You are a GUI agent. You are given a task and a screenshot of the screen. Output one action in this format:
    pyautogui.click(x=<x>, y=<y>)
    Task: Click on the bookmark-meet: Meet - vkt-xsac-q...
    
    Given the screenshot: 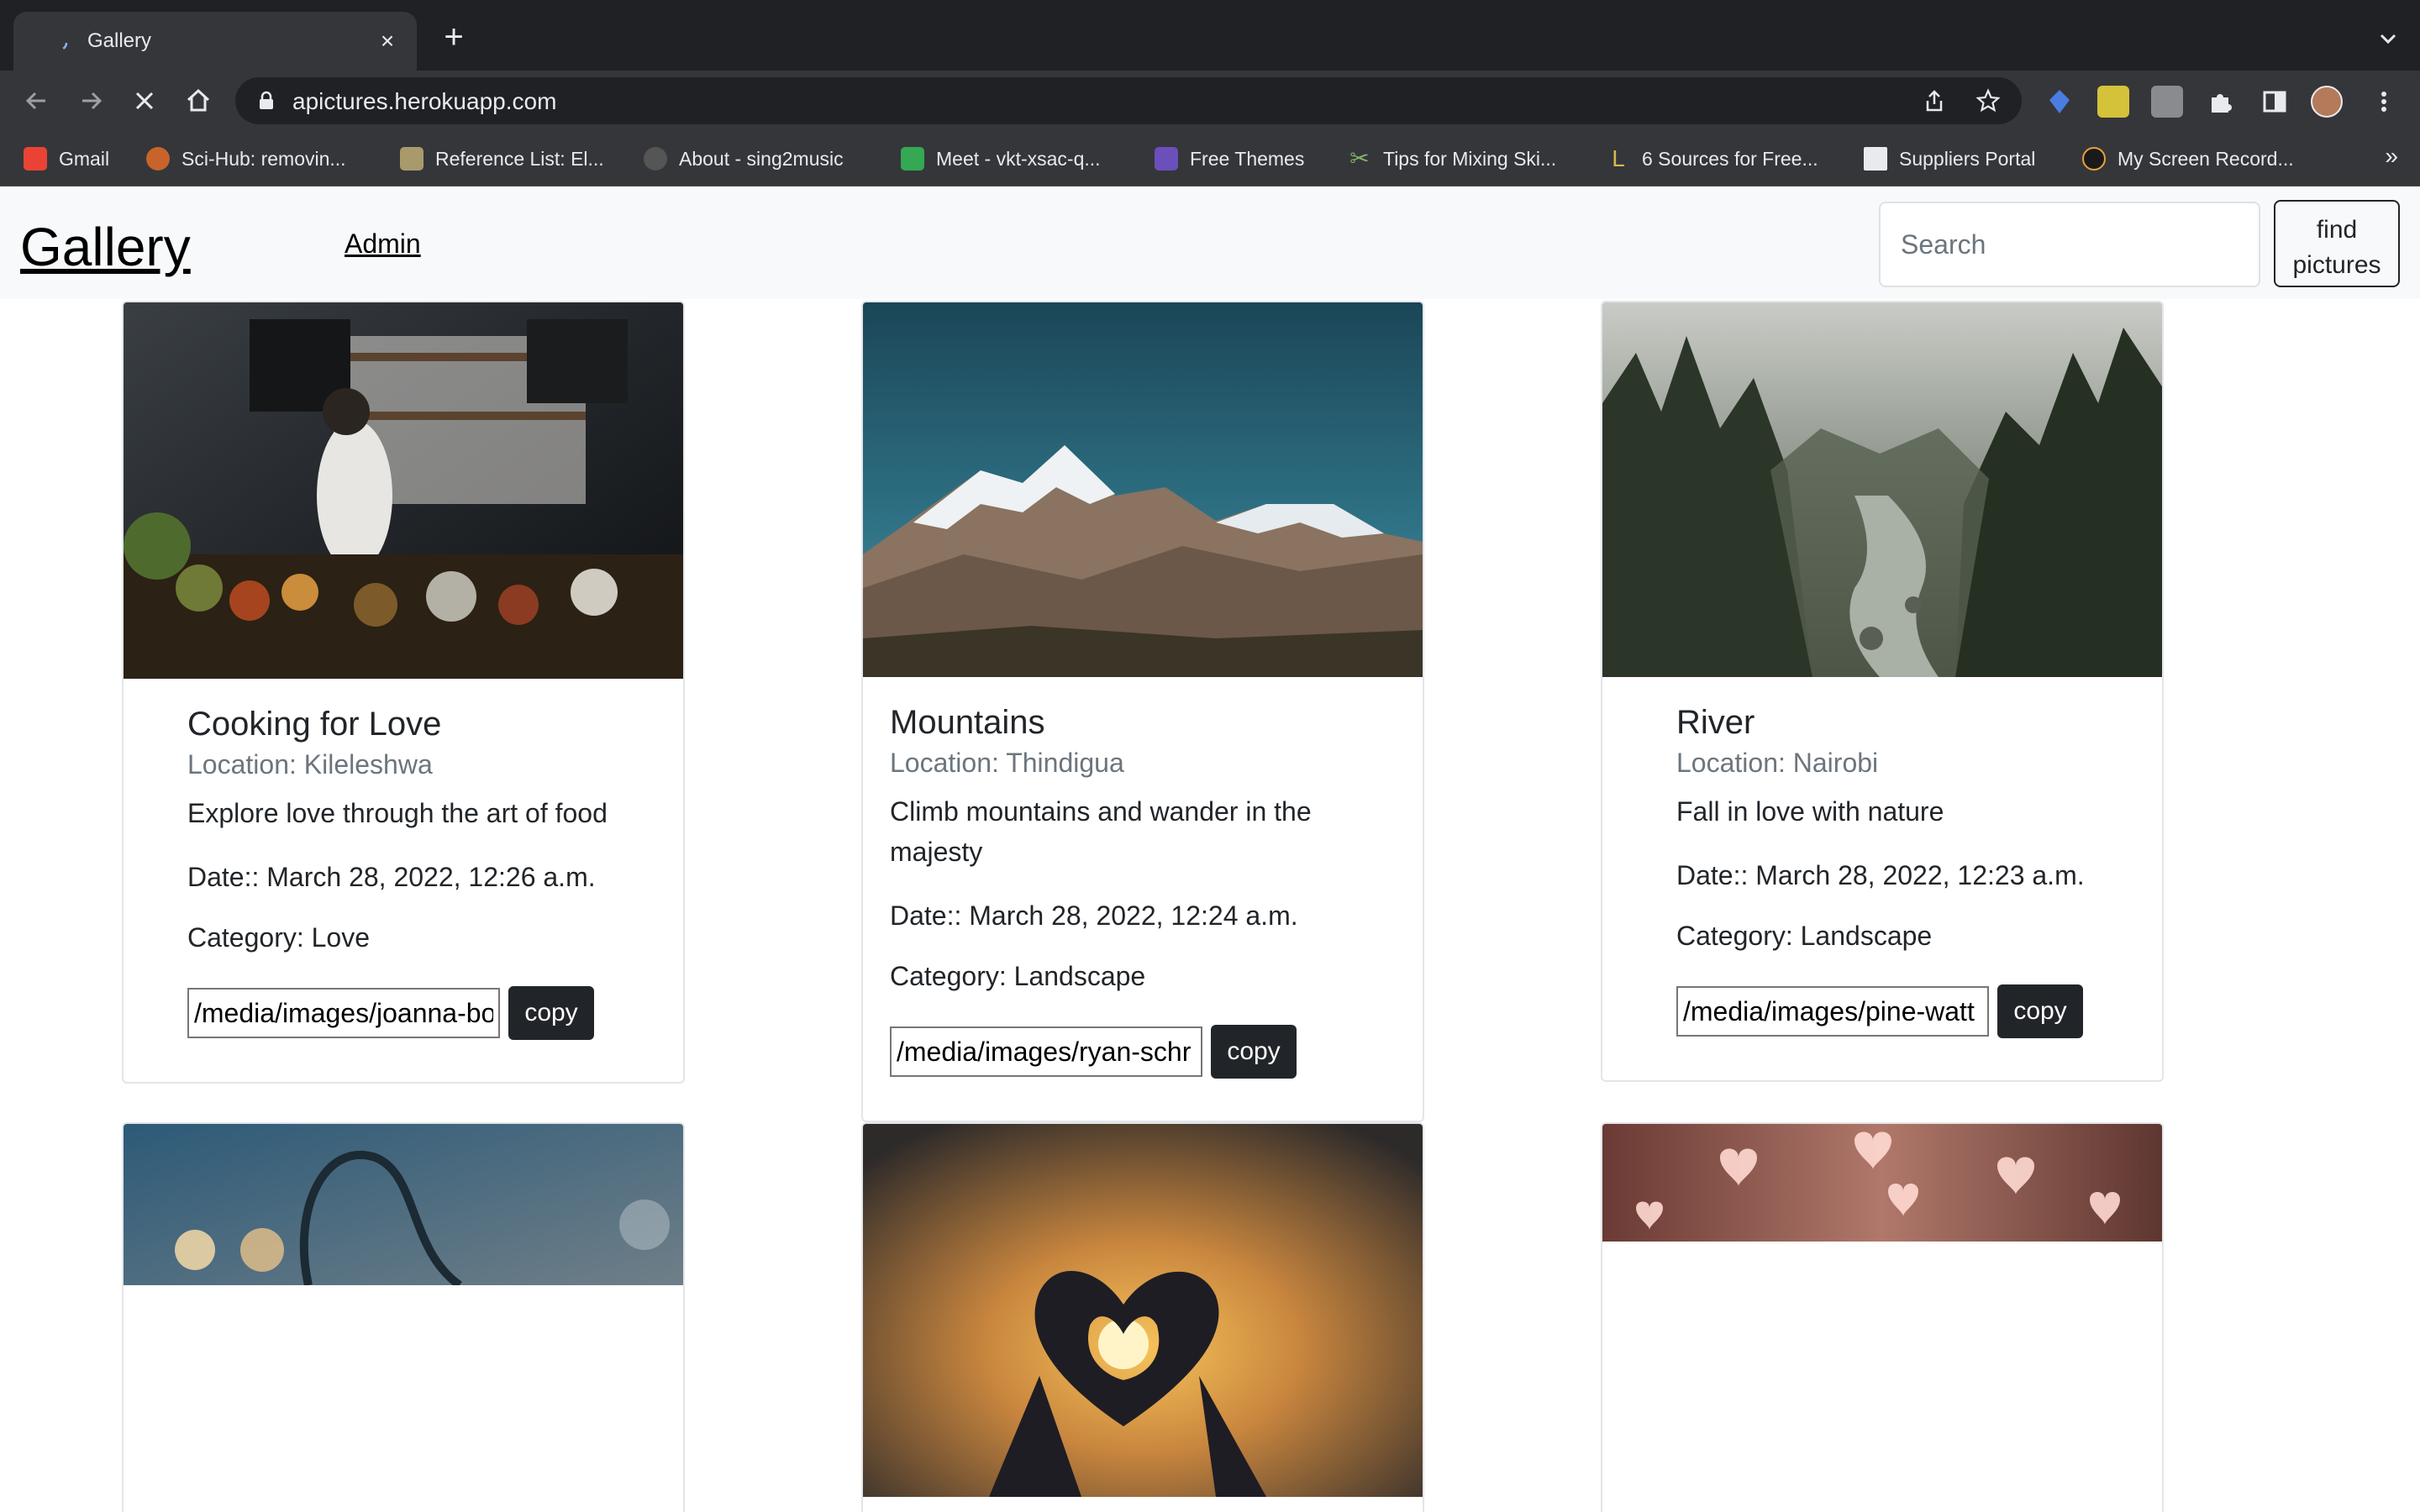 What is the action you would take?
    pyautogui.click(x=1001, y=158)
    